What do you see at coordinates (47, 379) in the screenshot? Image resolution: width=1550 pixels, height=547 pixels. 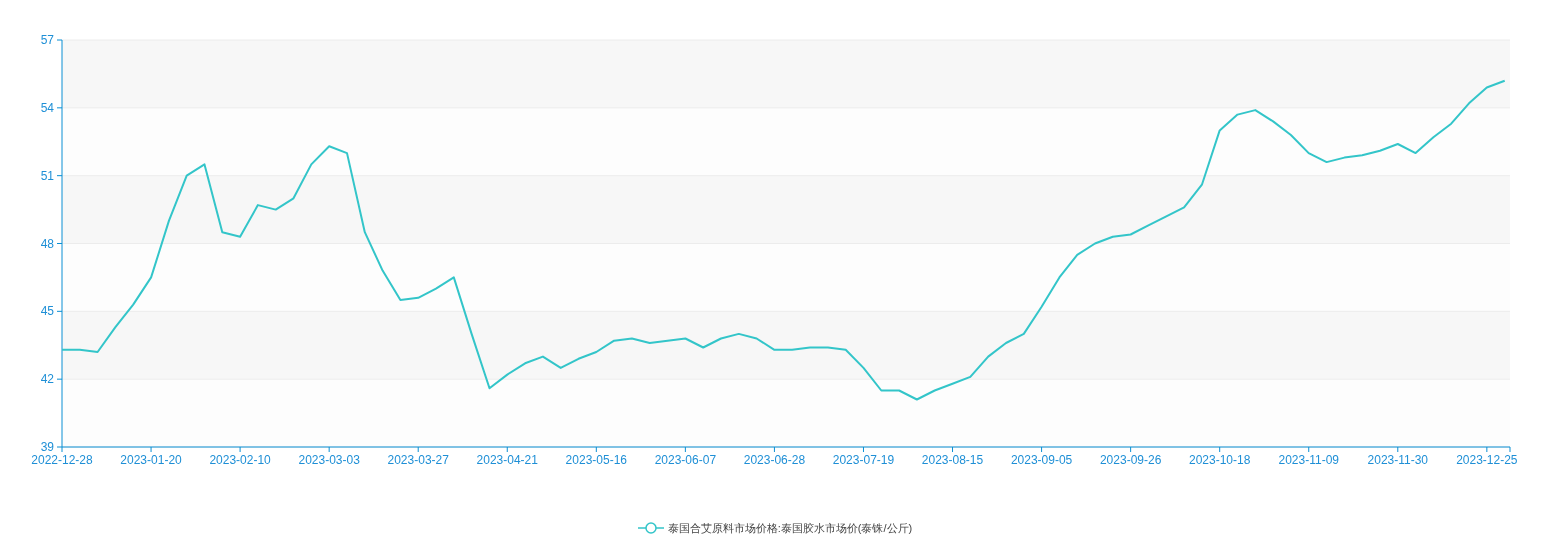 I see `y-tick-label: 42` at bounding box center [47, 379].